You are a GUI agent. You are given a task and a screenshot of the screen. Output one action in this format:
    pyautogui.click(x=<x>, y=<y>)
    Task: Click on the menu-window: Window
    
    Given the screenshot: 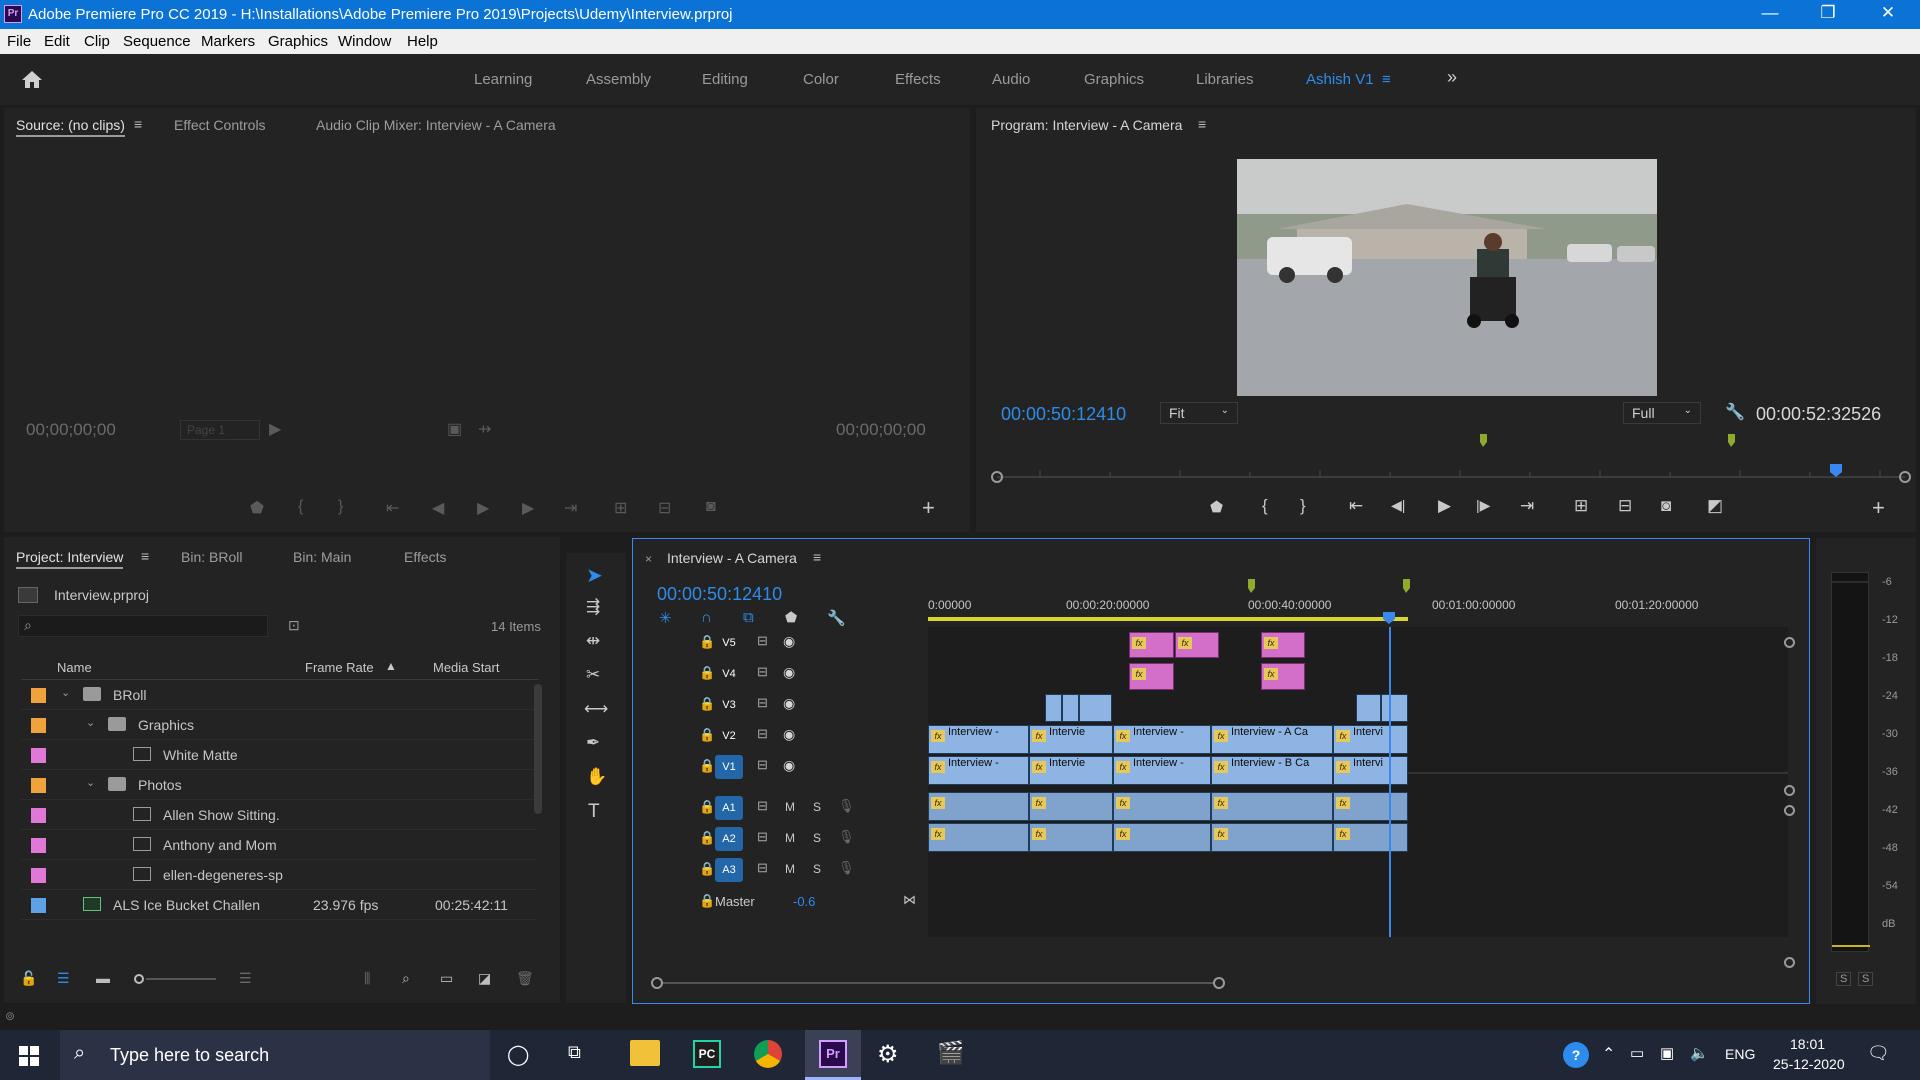 What is the action you would take?
    pyautogui.click(x=364, y=41)
    